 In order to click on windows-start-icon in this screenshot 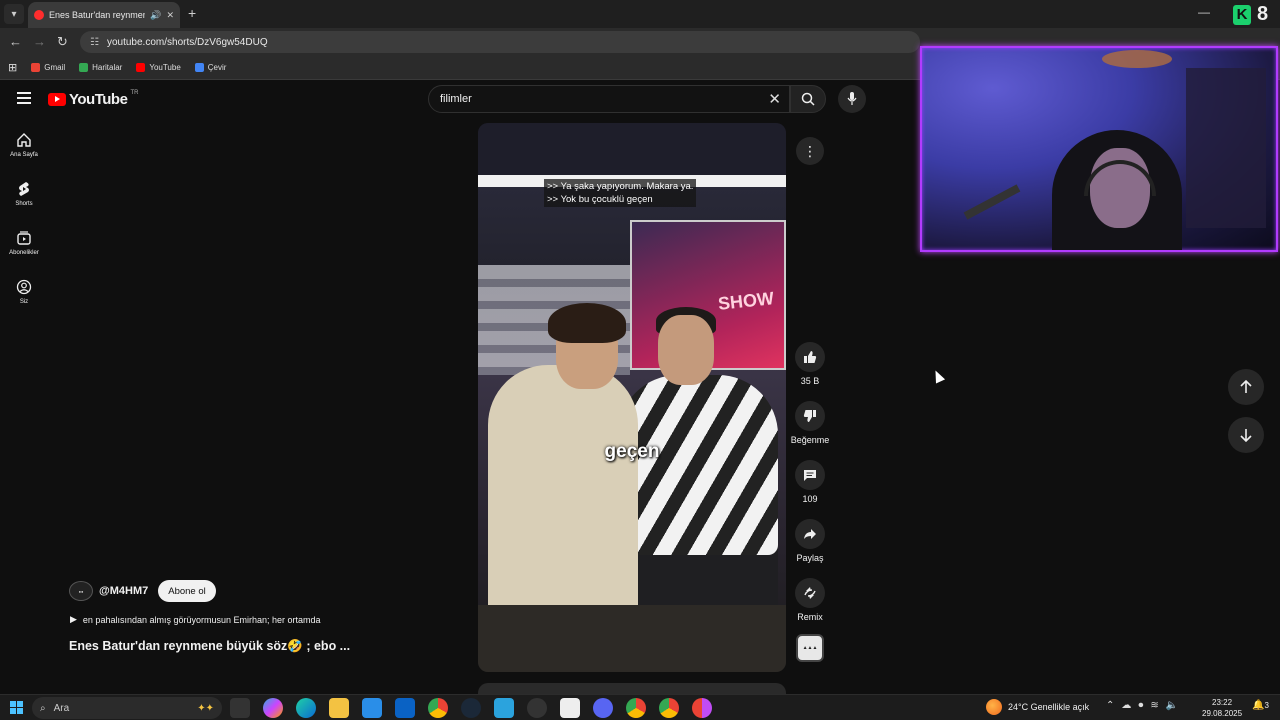, I will do `click(16, 707)`.